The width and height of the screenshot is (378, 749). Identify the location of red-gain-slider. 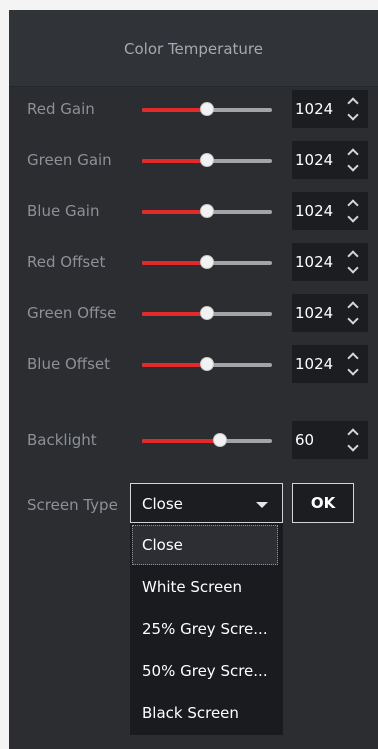
(207, 109).